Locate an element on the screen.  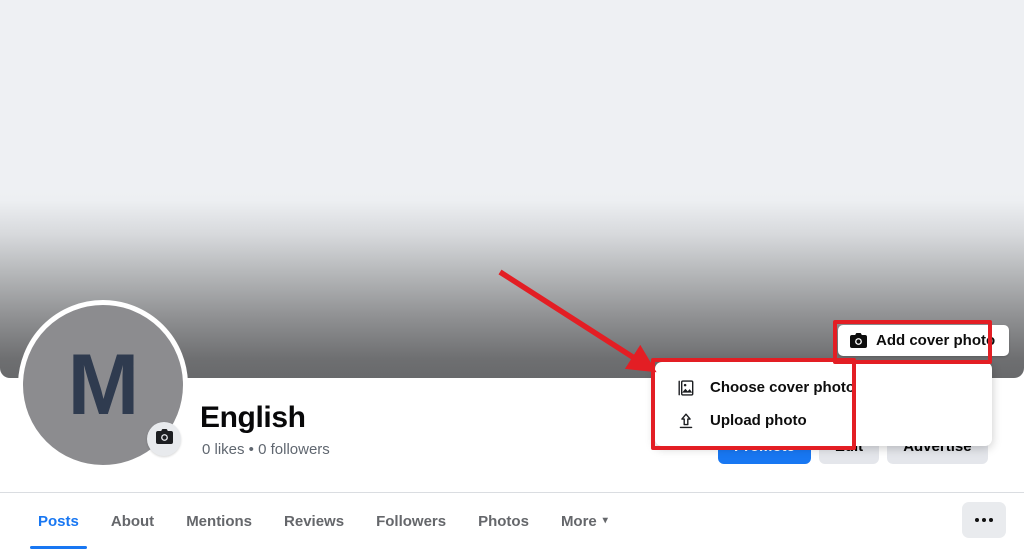
tab-label: Reviews is located at coordinates (314, 521).